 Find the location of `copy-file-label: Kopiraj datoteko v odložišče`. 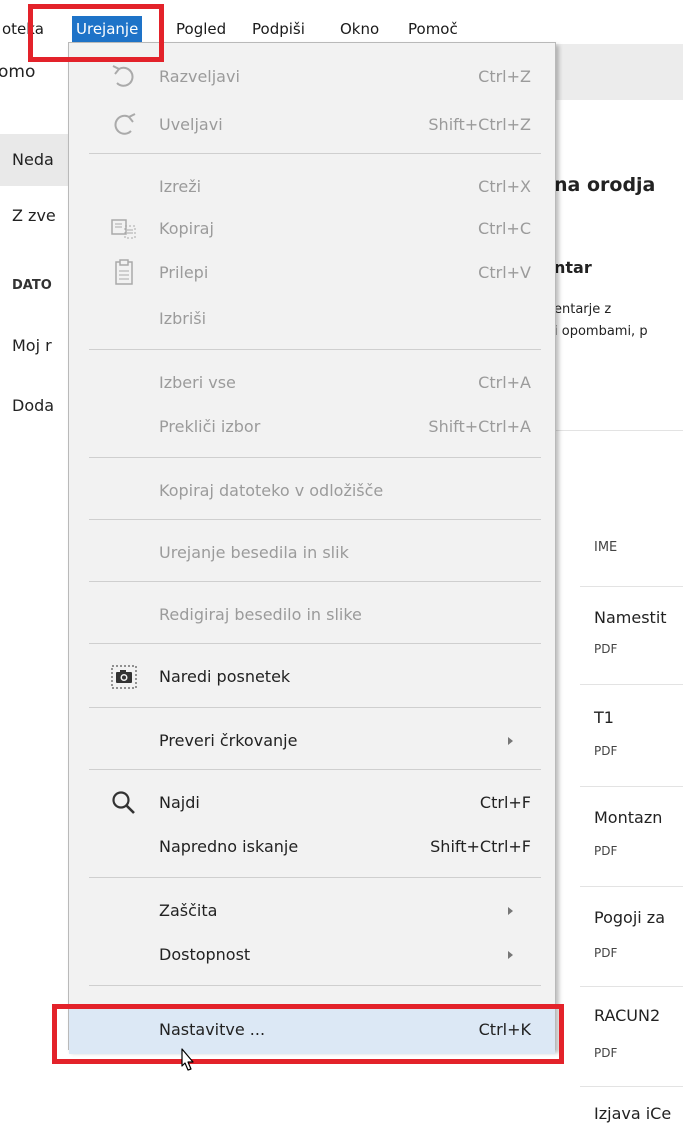

copy-file-label: Kopiraj datoteko v odložišče is located at coordinates (271, 490).